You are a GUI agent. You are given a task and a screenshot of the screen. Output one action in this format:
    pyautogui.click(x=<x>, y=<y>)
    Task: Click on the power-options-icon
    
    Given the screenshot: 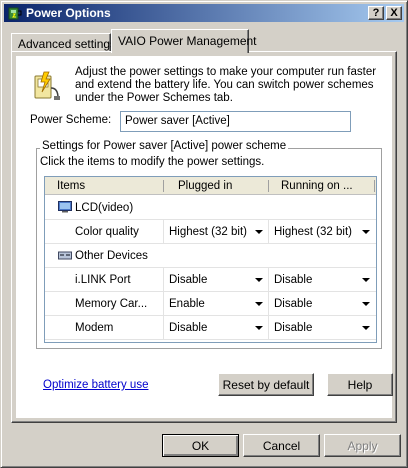 What is the action you would take?
    pyautogui.click(x=15, y=13)
    